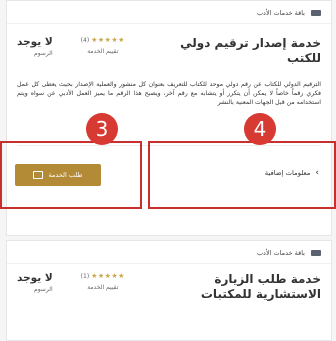 This screenshot has height=341, width=336. What do you see at coordinates (250, 50) in the screenshot?
I see `service-title: خدمة إصدار ترقيم دولي للكتب` at bounding box center [250, 50].